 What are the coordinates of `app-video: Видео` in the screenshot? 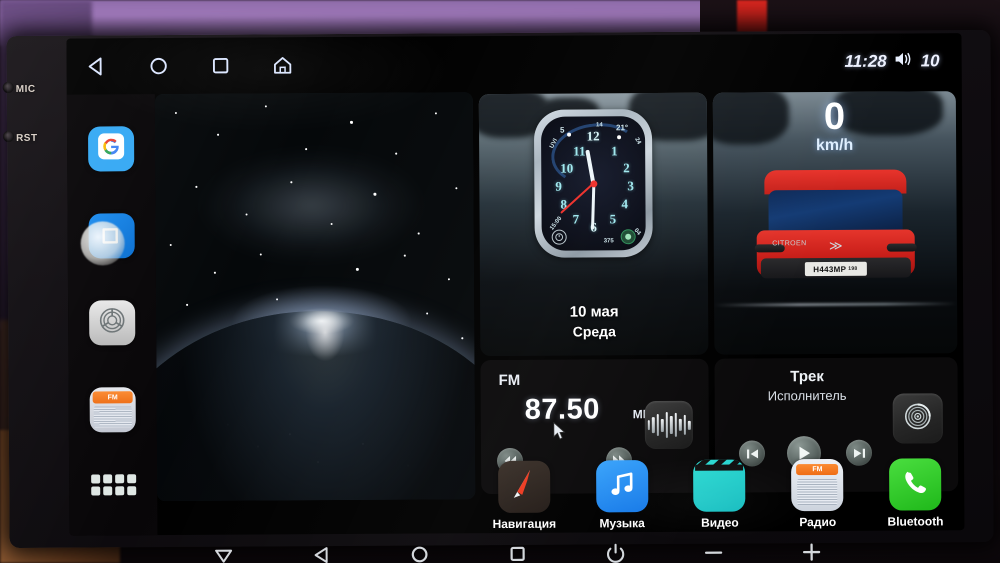 It's located at (720, 494).